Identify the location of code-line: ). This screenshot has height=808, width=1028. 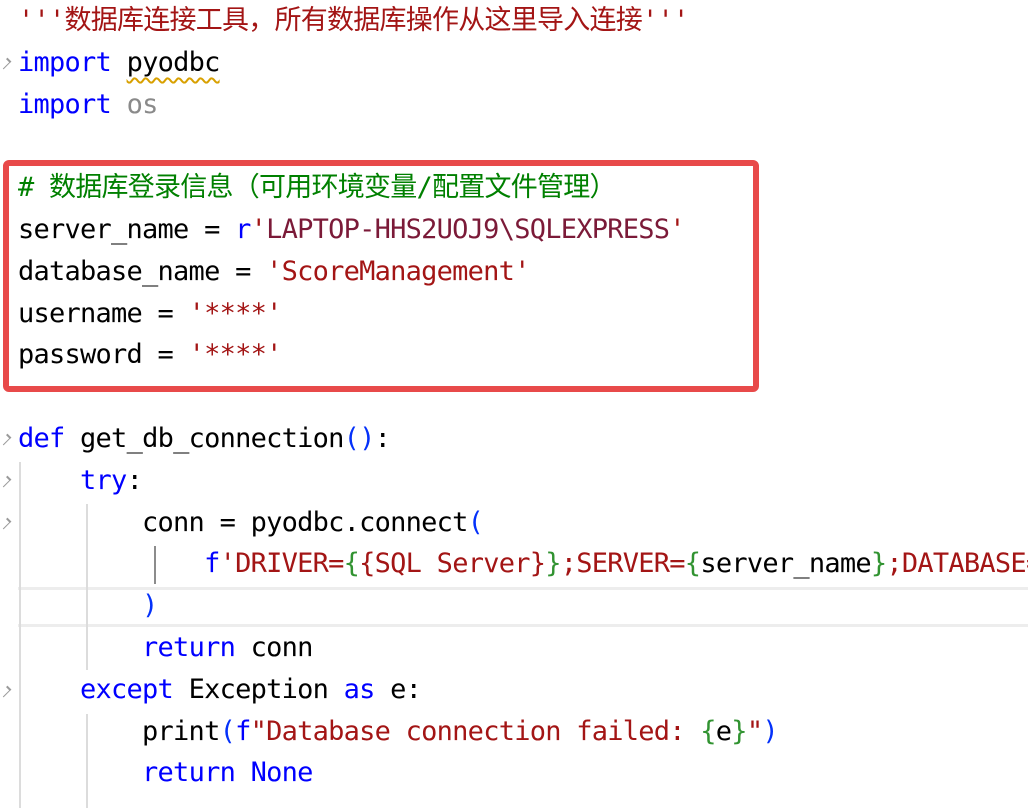
(88, 606).